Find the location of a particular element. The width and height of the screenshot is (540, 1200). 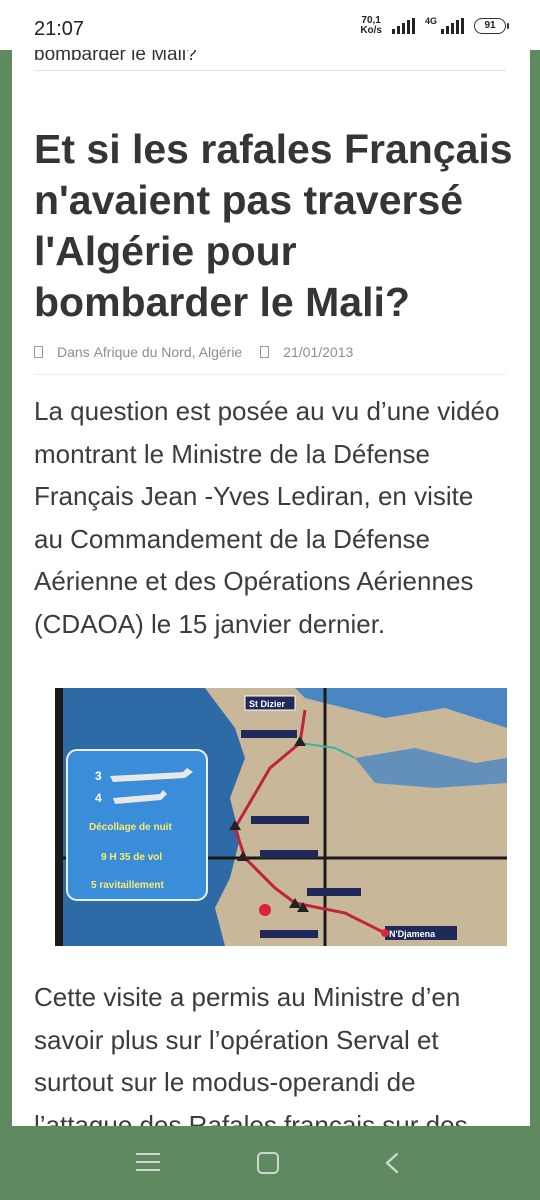

divider is located at coordinates (270, 70).